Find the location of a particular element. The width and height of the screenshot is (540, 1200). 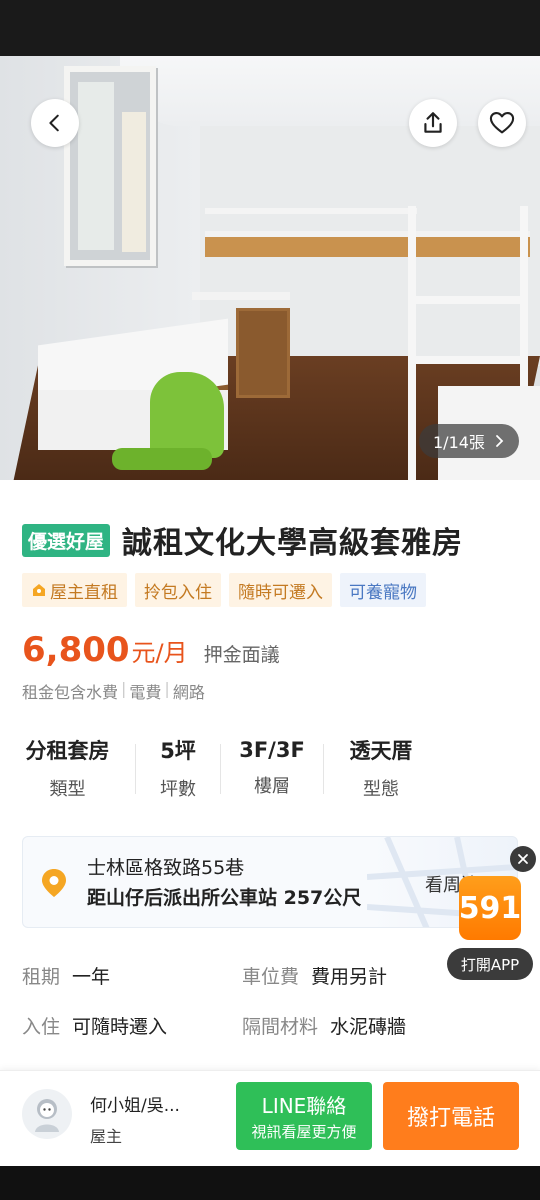

price: 6,800 is located at coordinates (76, 650).